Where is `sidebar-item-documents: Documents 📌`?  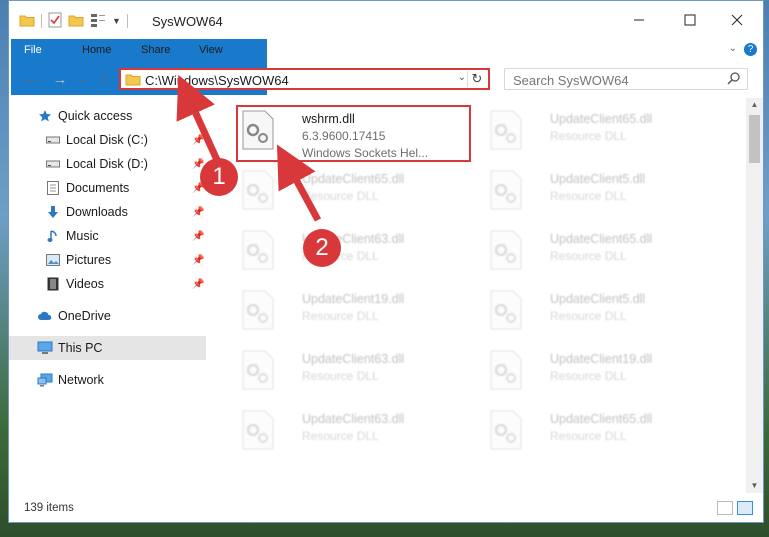
sidebar-item-documents: Documents 📌 is located at coordinates (107, 188).